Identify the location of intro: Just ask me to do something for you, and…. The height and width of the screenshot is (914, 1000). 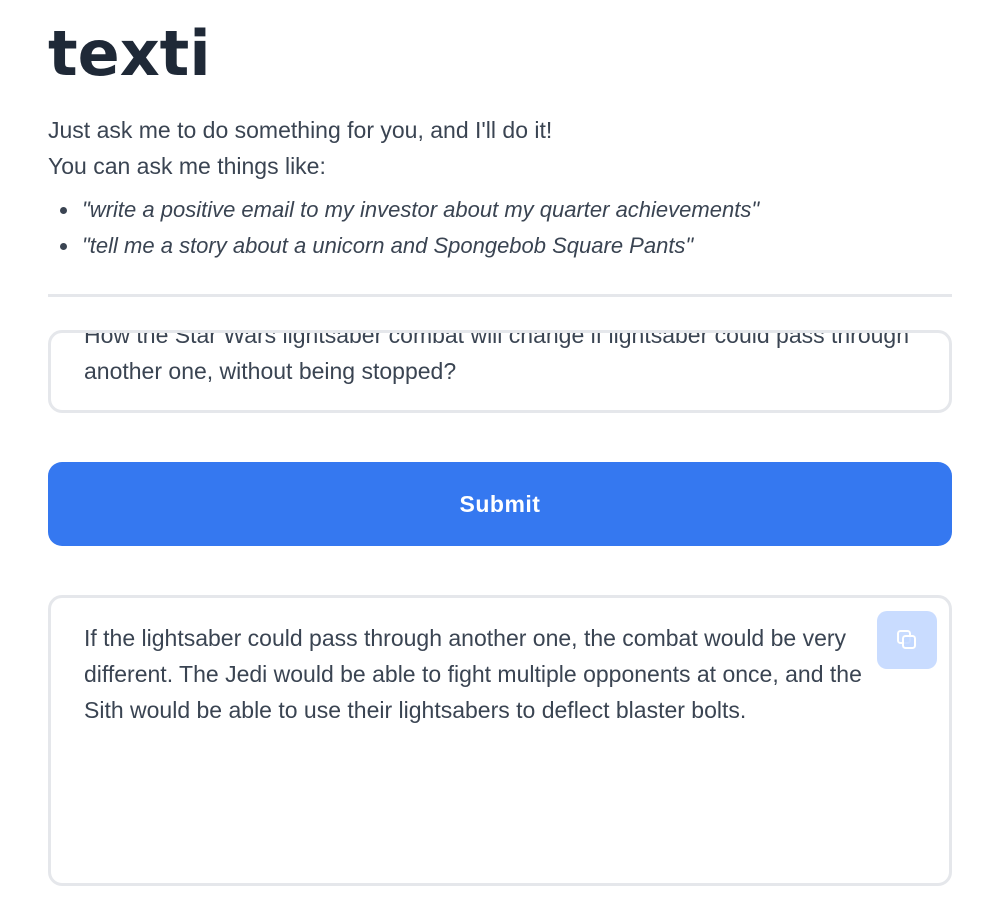
(403, 188).